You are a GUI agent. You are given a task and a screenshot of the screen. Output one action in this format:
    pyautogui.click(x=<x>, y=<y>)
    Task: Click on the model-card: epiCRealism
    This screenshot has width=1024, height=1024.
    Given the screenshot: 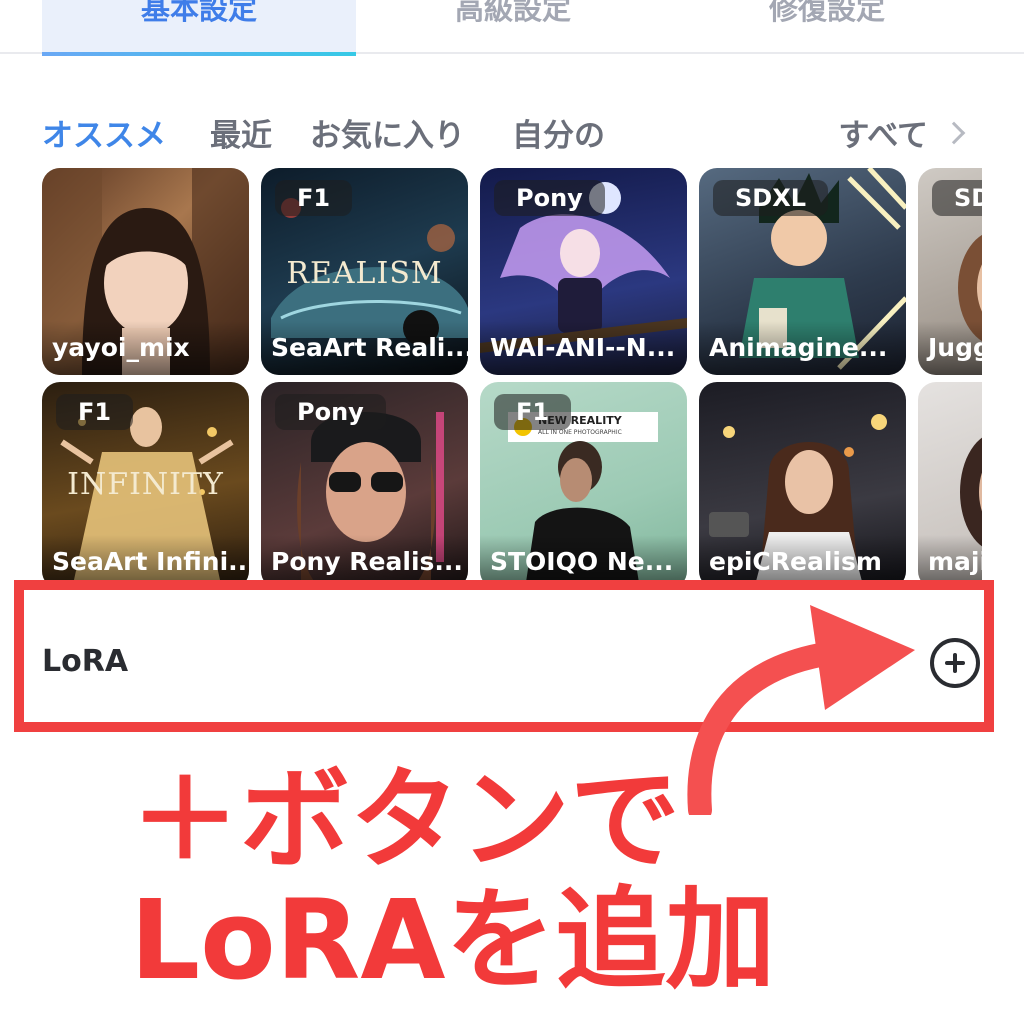 What is the action you would take?
    pyautogui.click(x=802, y=482)
    